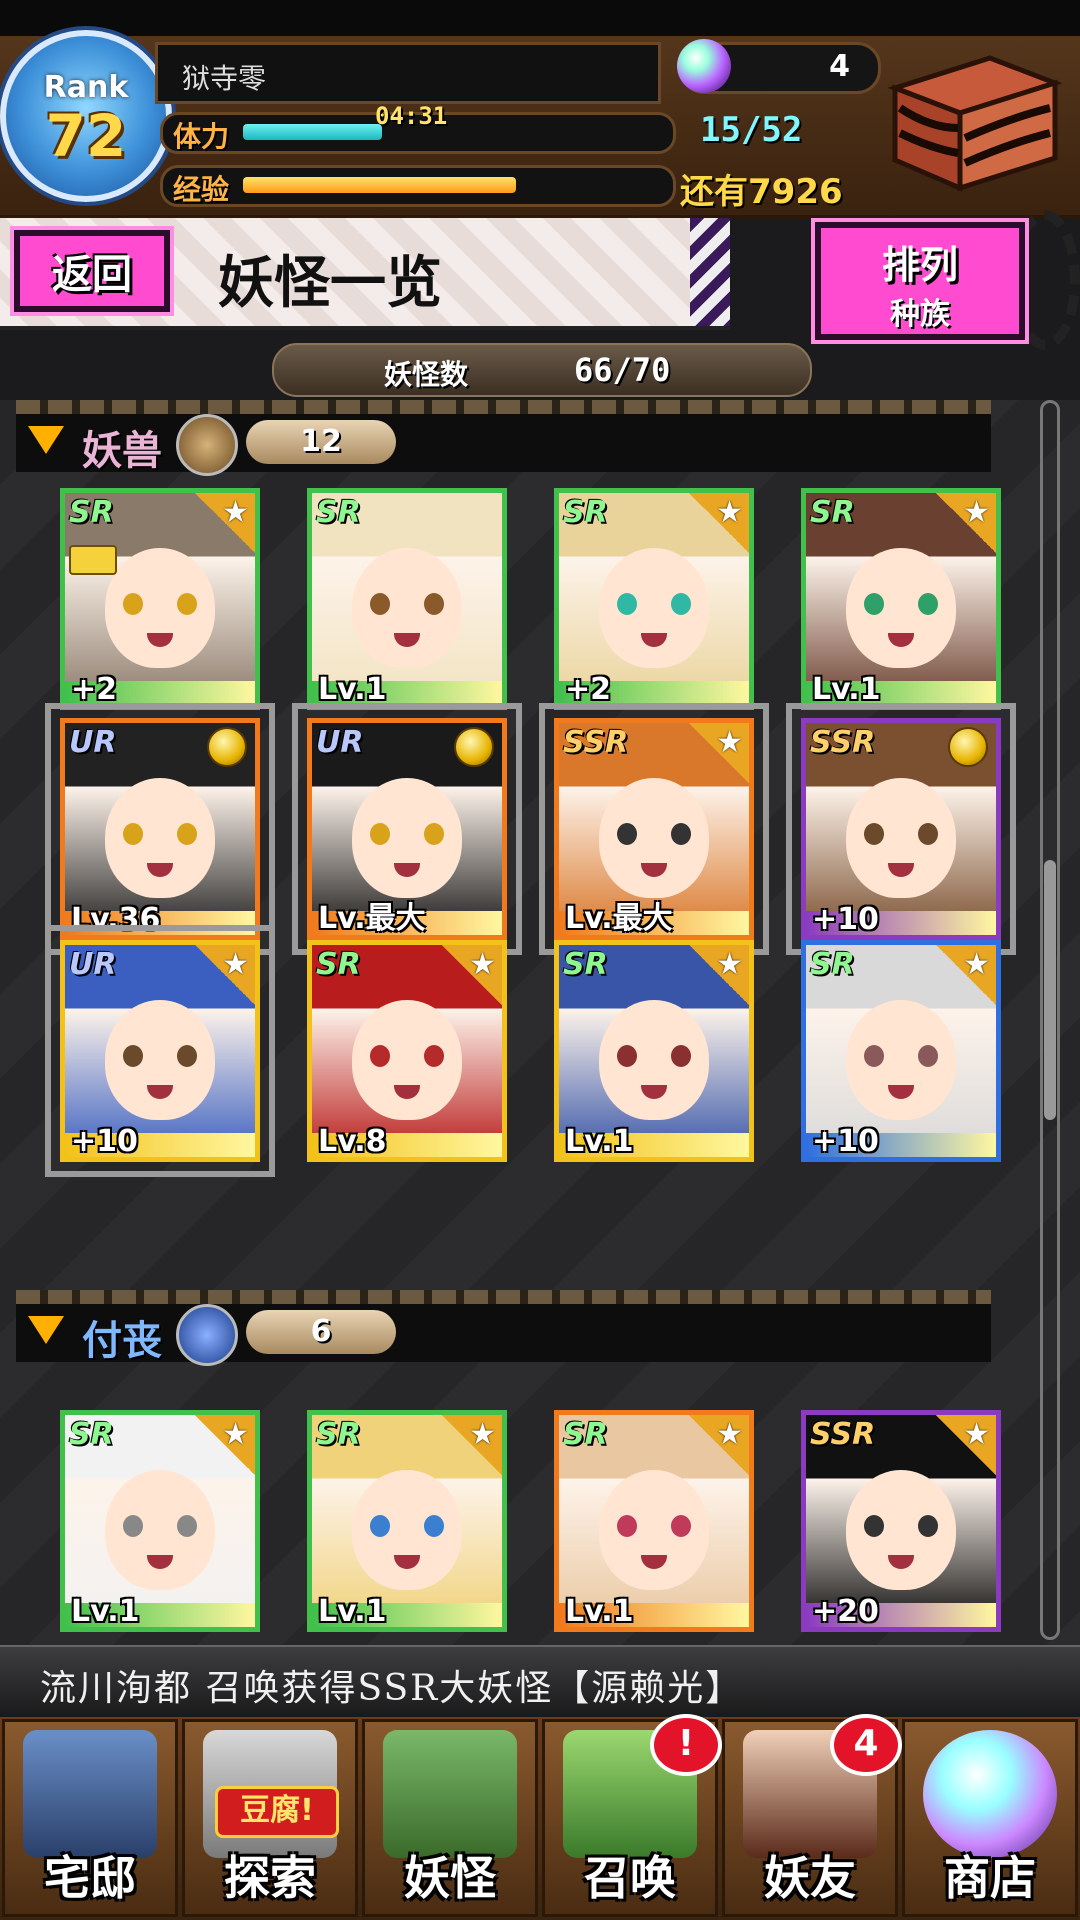 Image resolution: width=1080 pixels, height=1920 pixels. Describe the element at coordinates (86, 136) in the screenshot. I see `rank-value: 72` at that location.